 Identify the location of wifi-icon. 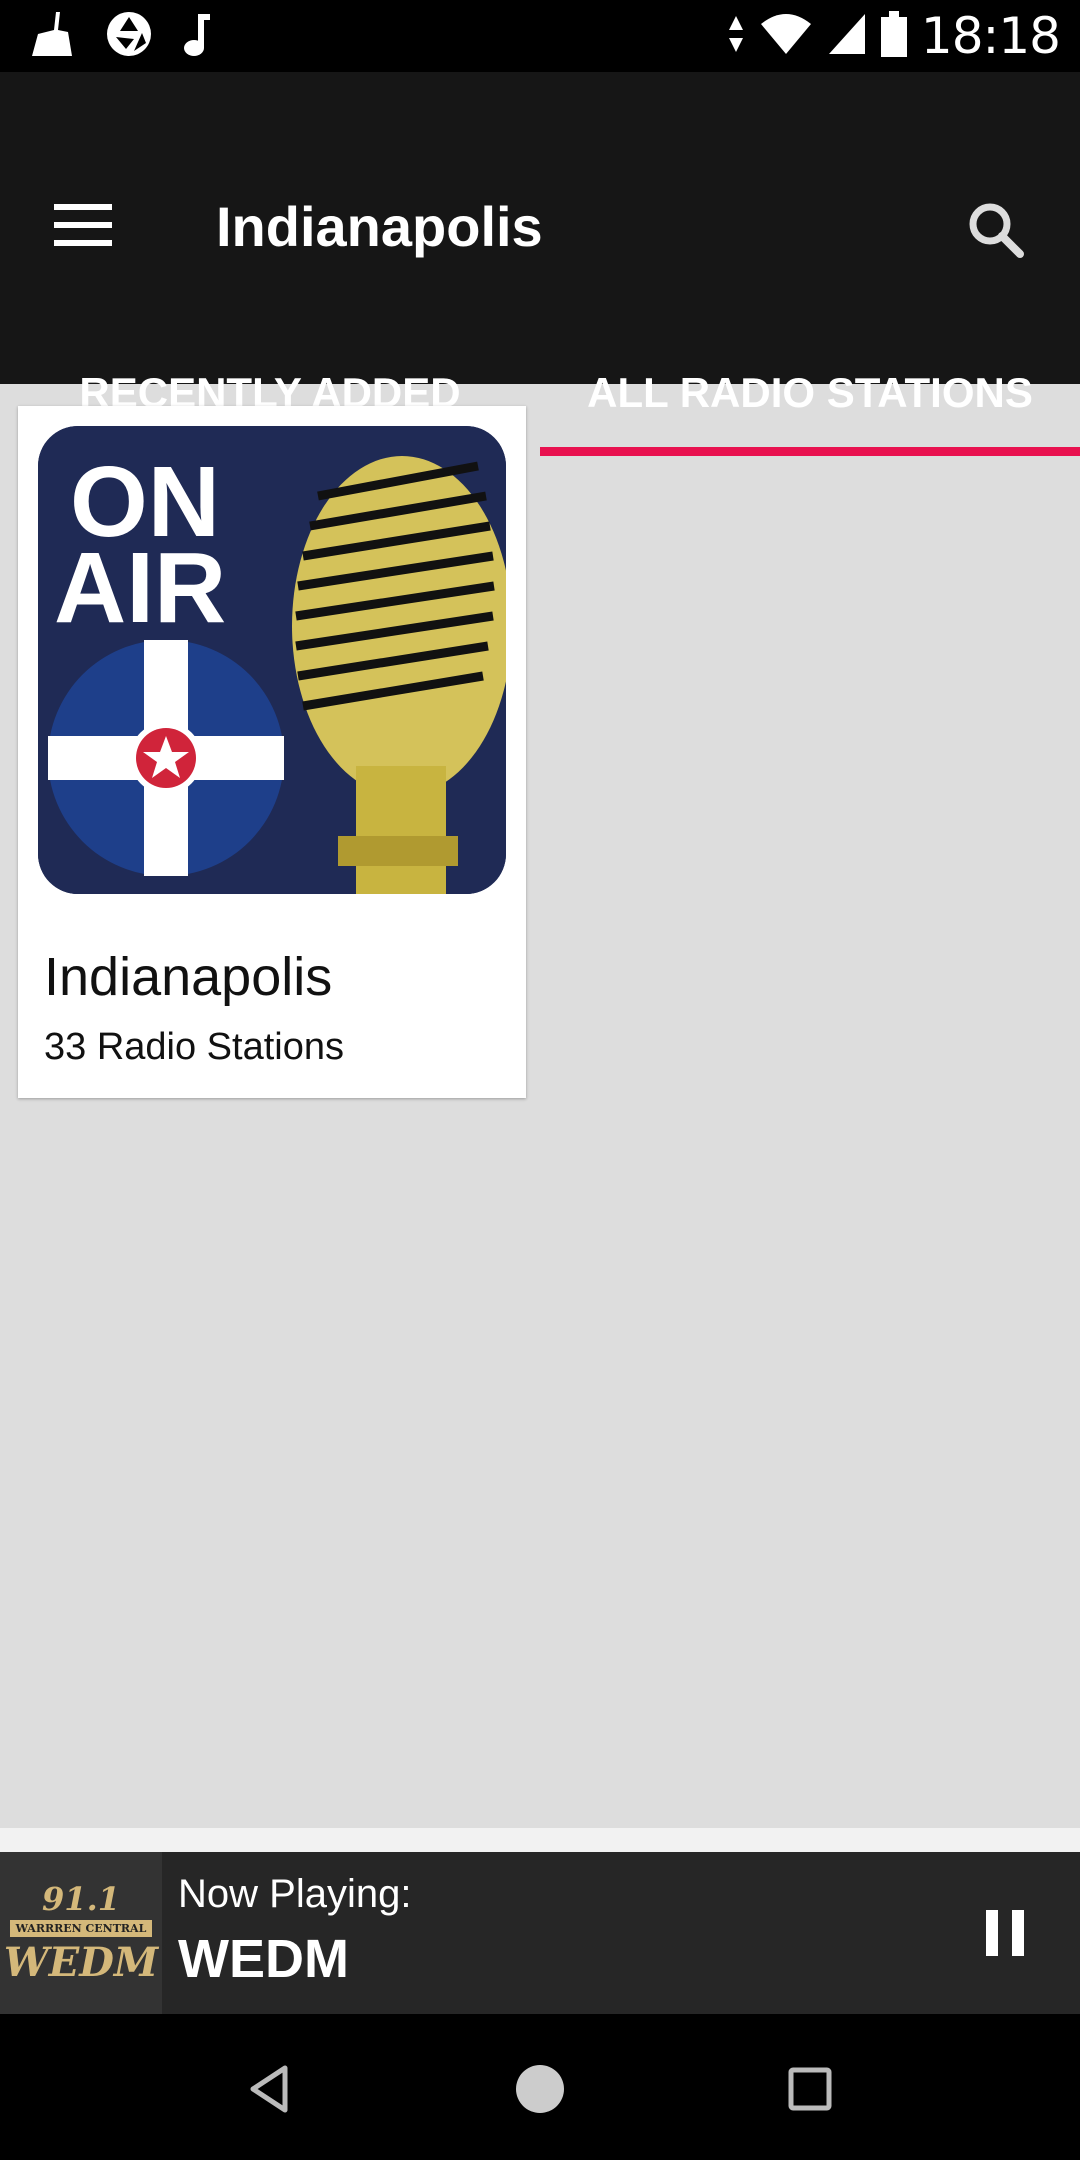
(786, 36).